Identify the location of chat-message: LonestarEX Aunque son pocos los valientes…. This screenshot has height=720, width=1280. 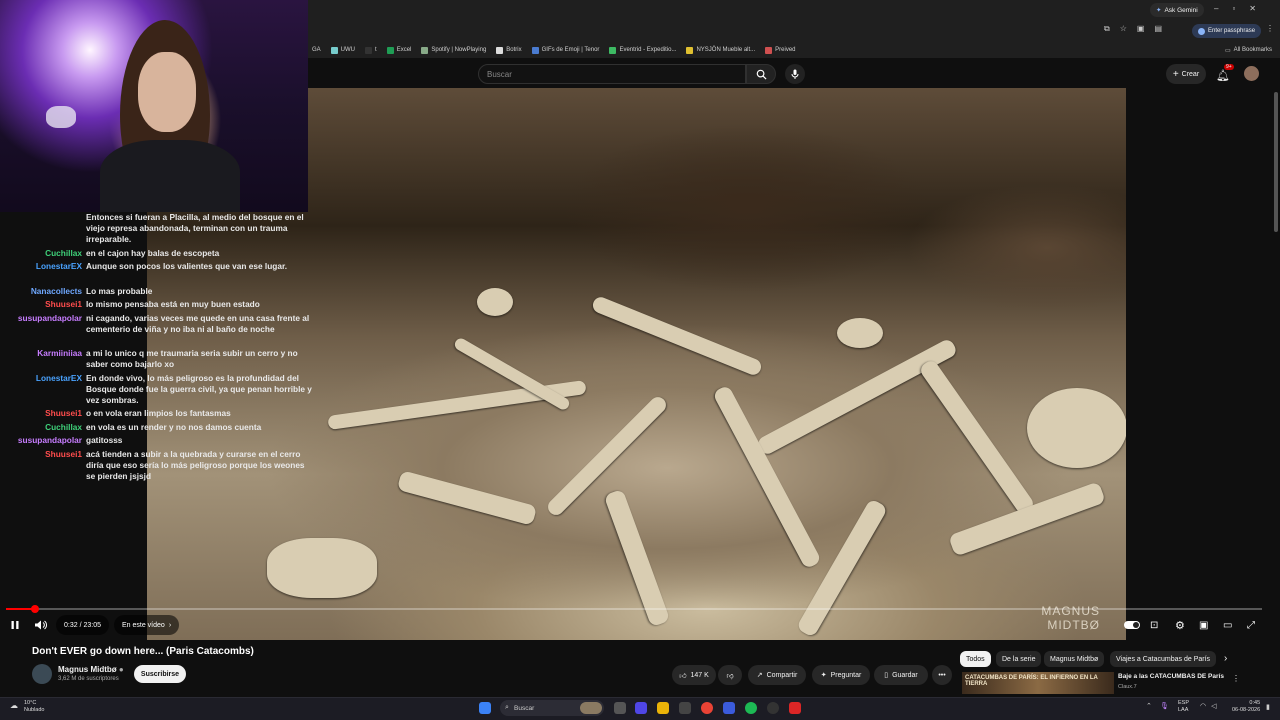
(158, 272).